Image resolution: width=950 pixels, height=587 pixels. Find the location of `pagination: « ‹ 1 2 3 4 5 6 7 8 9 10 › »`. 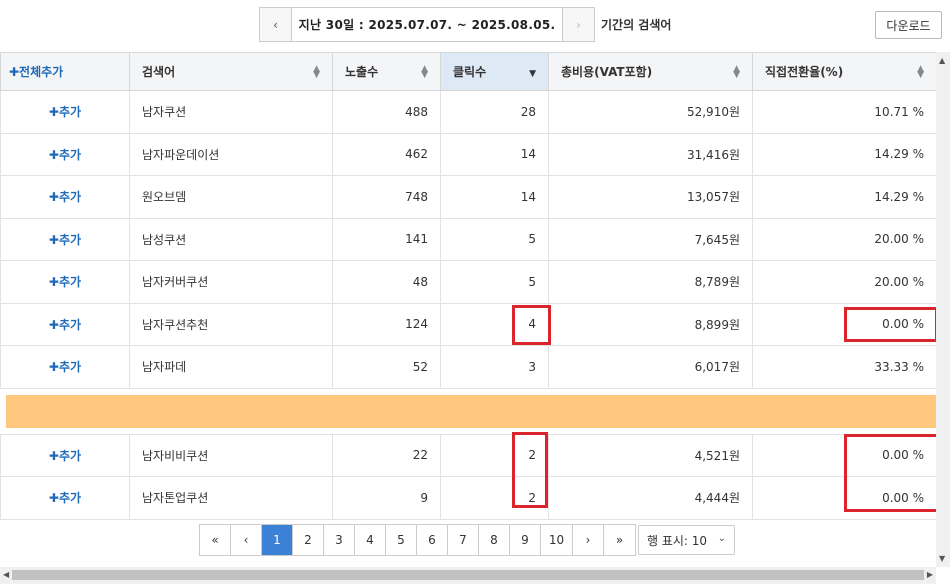

pagination: « ‹ 1 2 3 4 5 6 7 8 9 10 › » is located at coordinates (417, 540).